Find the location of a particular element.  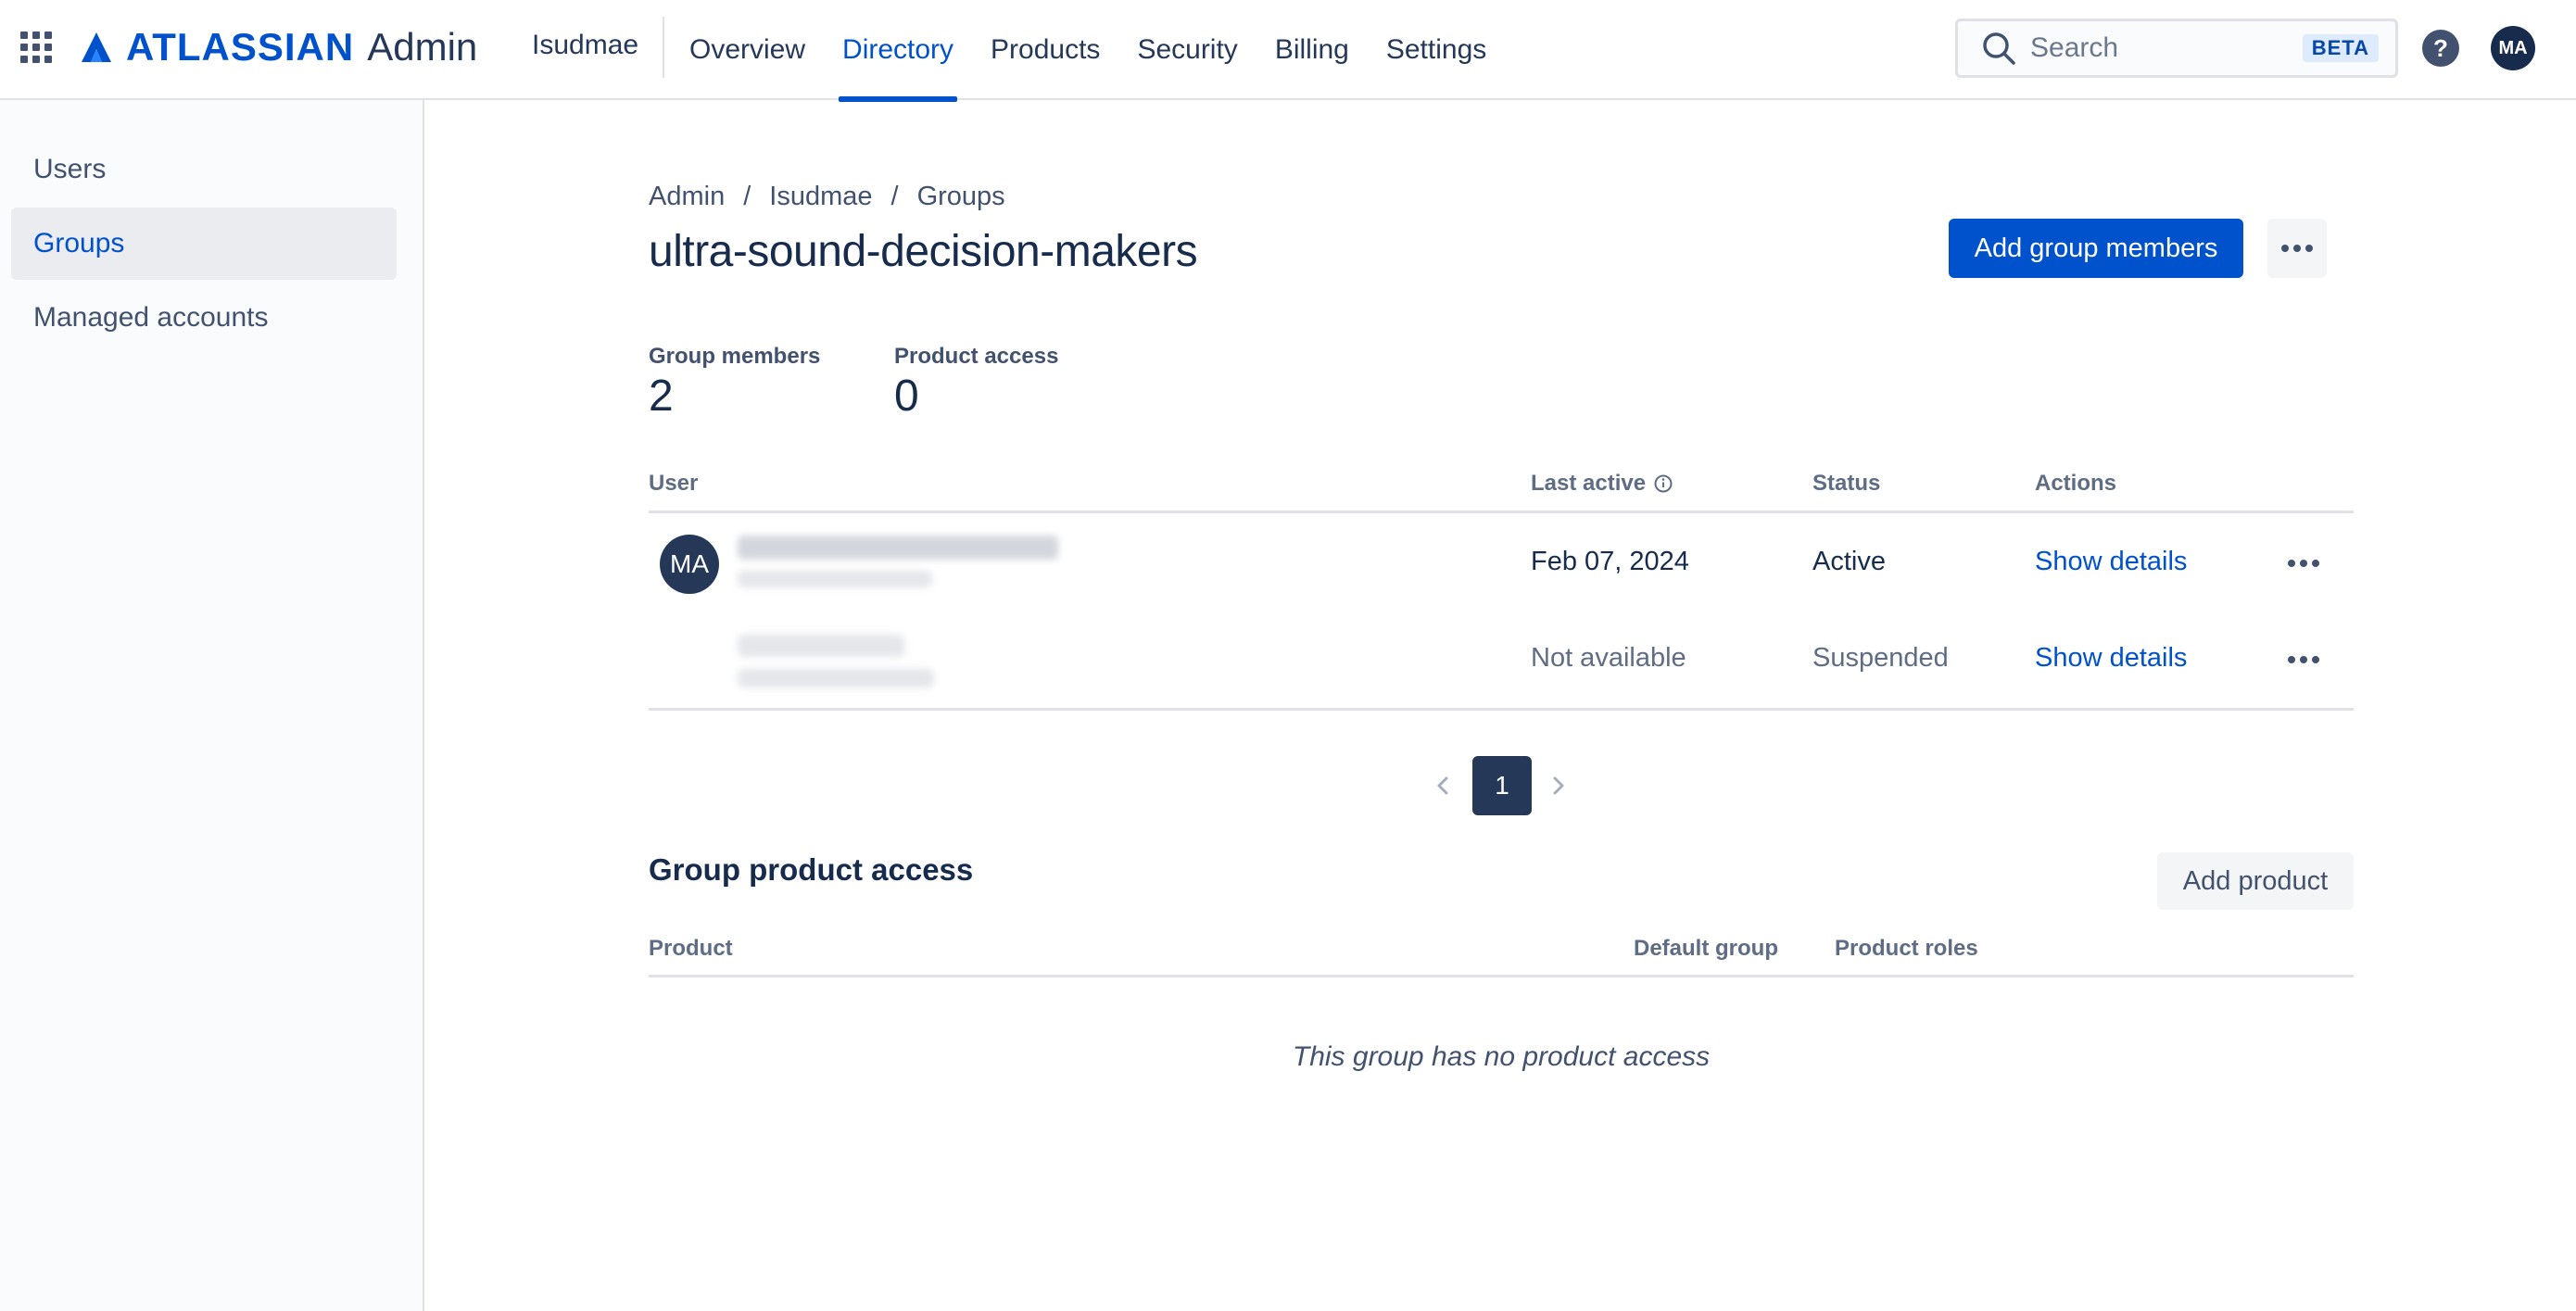

atlassian-admin-logo: ATLASSIAN Admin is located at coordinates (278, 47).